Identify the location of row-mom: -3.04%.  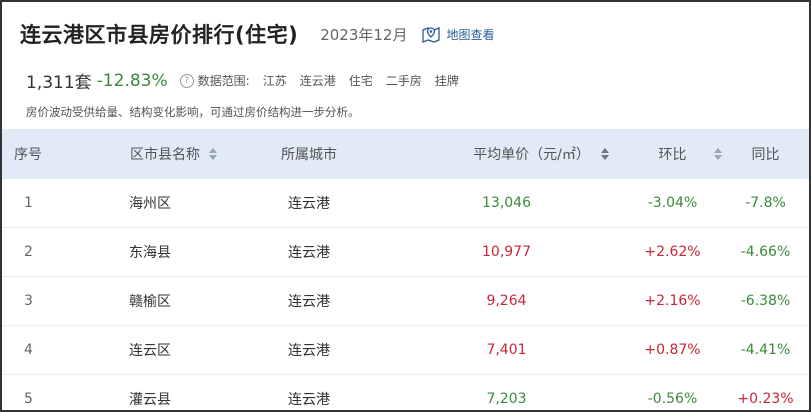
(672, 203).